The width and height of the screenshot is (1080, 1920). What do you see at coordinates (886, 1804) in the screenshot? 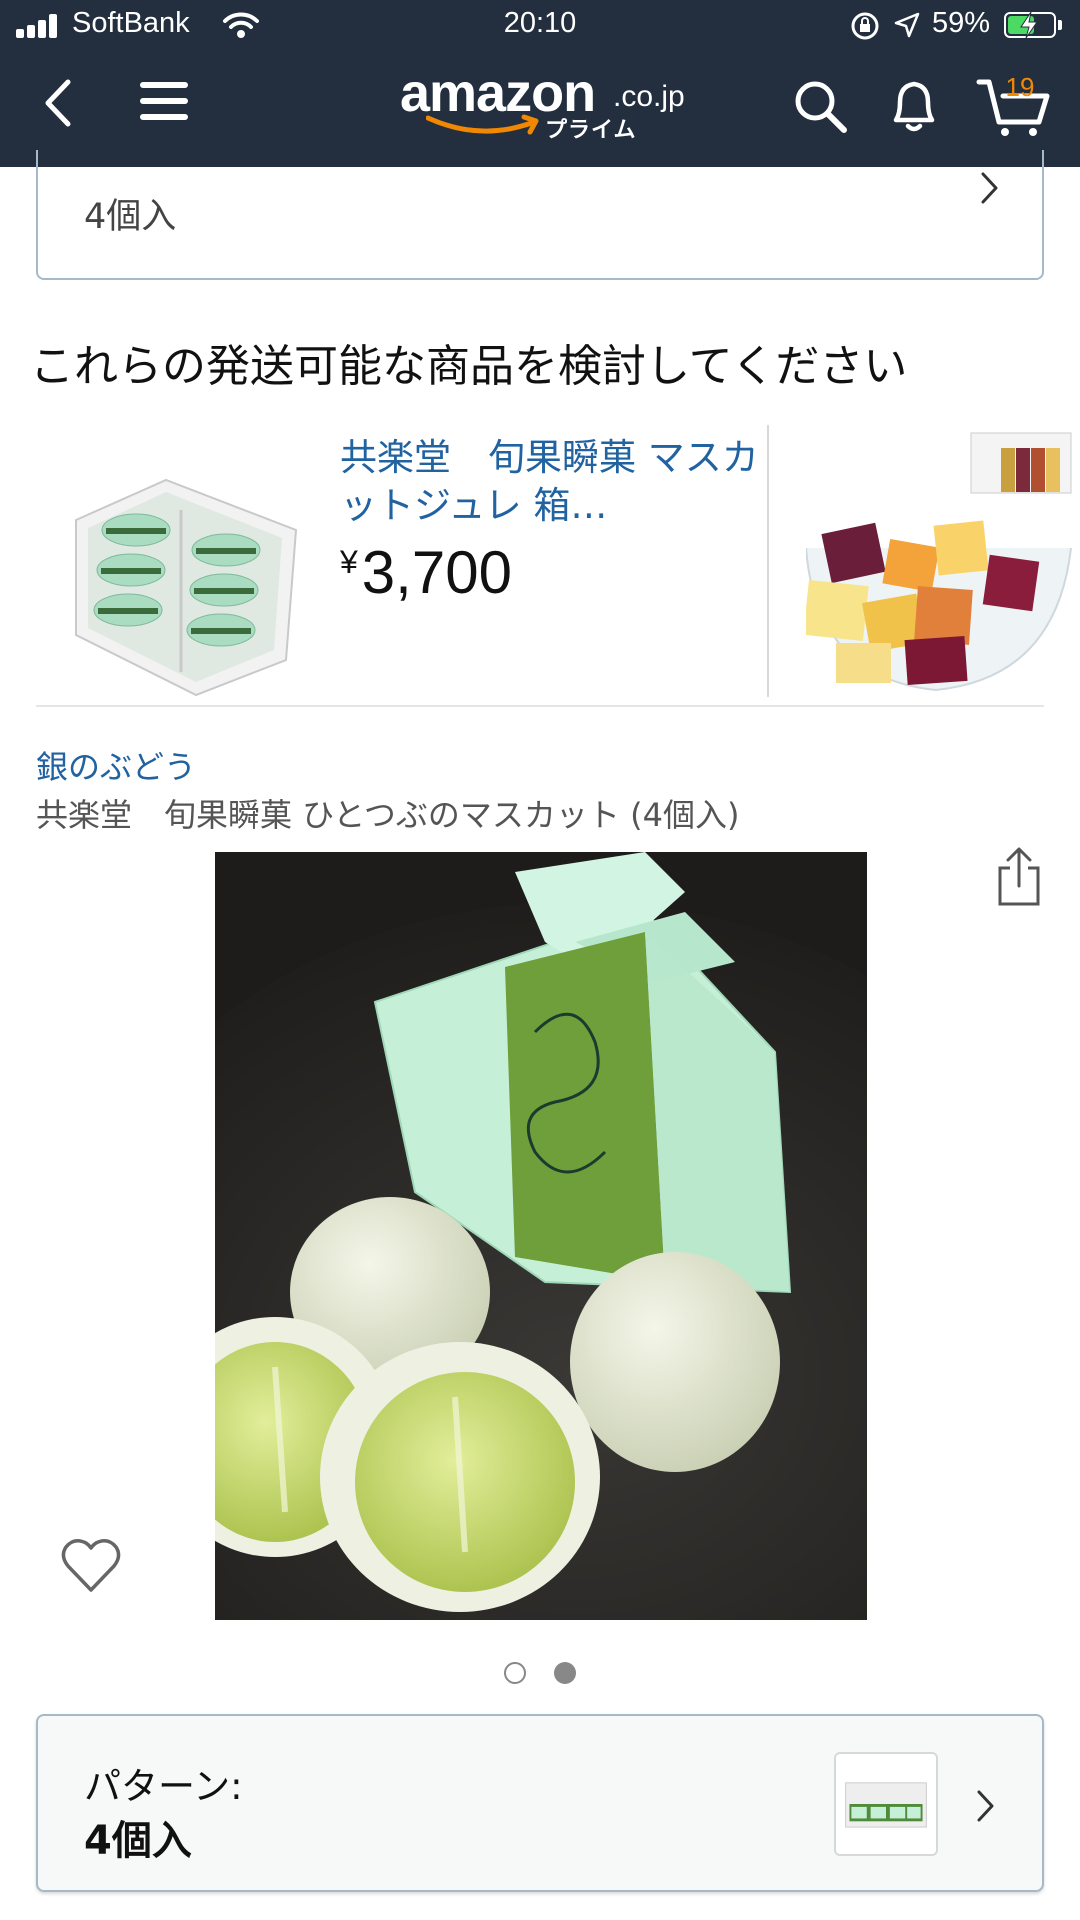
I see `pattern-thumbnail` at bounding box center [886, 1804].